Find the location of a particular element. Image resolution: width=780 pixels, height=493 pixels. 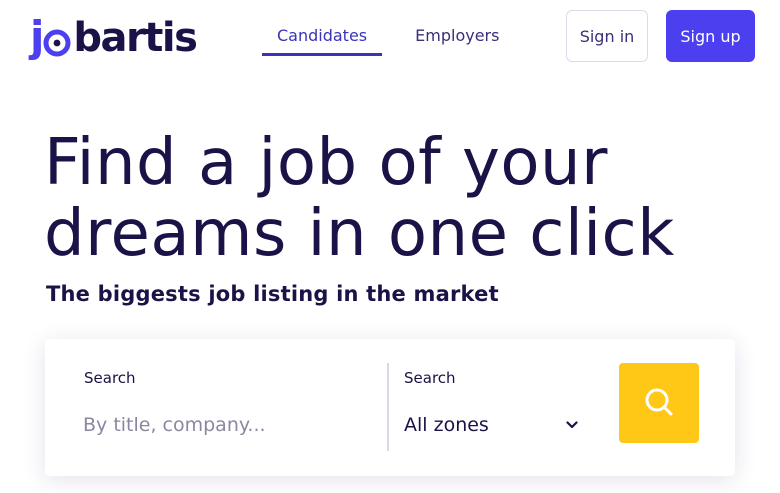

field-divider is located at coordinates (388, 407).